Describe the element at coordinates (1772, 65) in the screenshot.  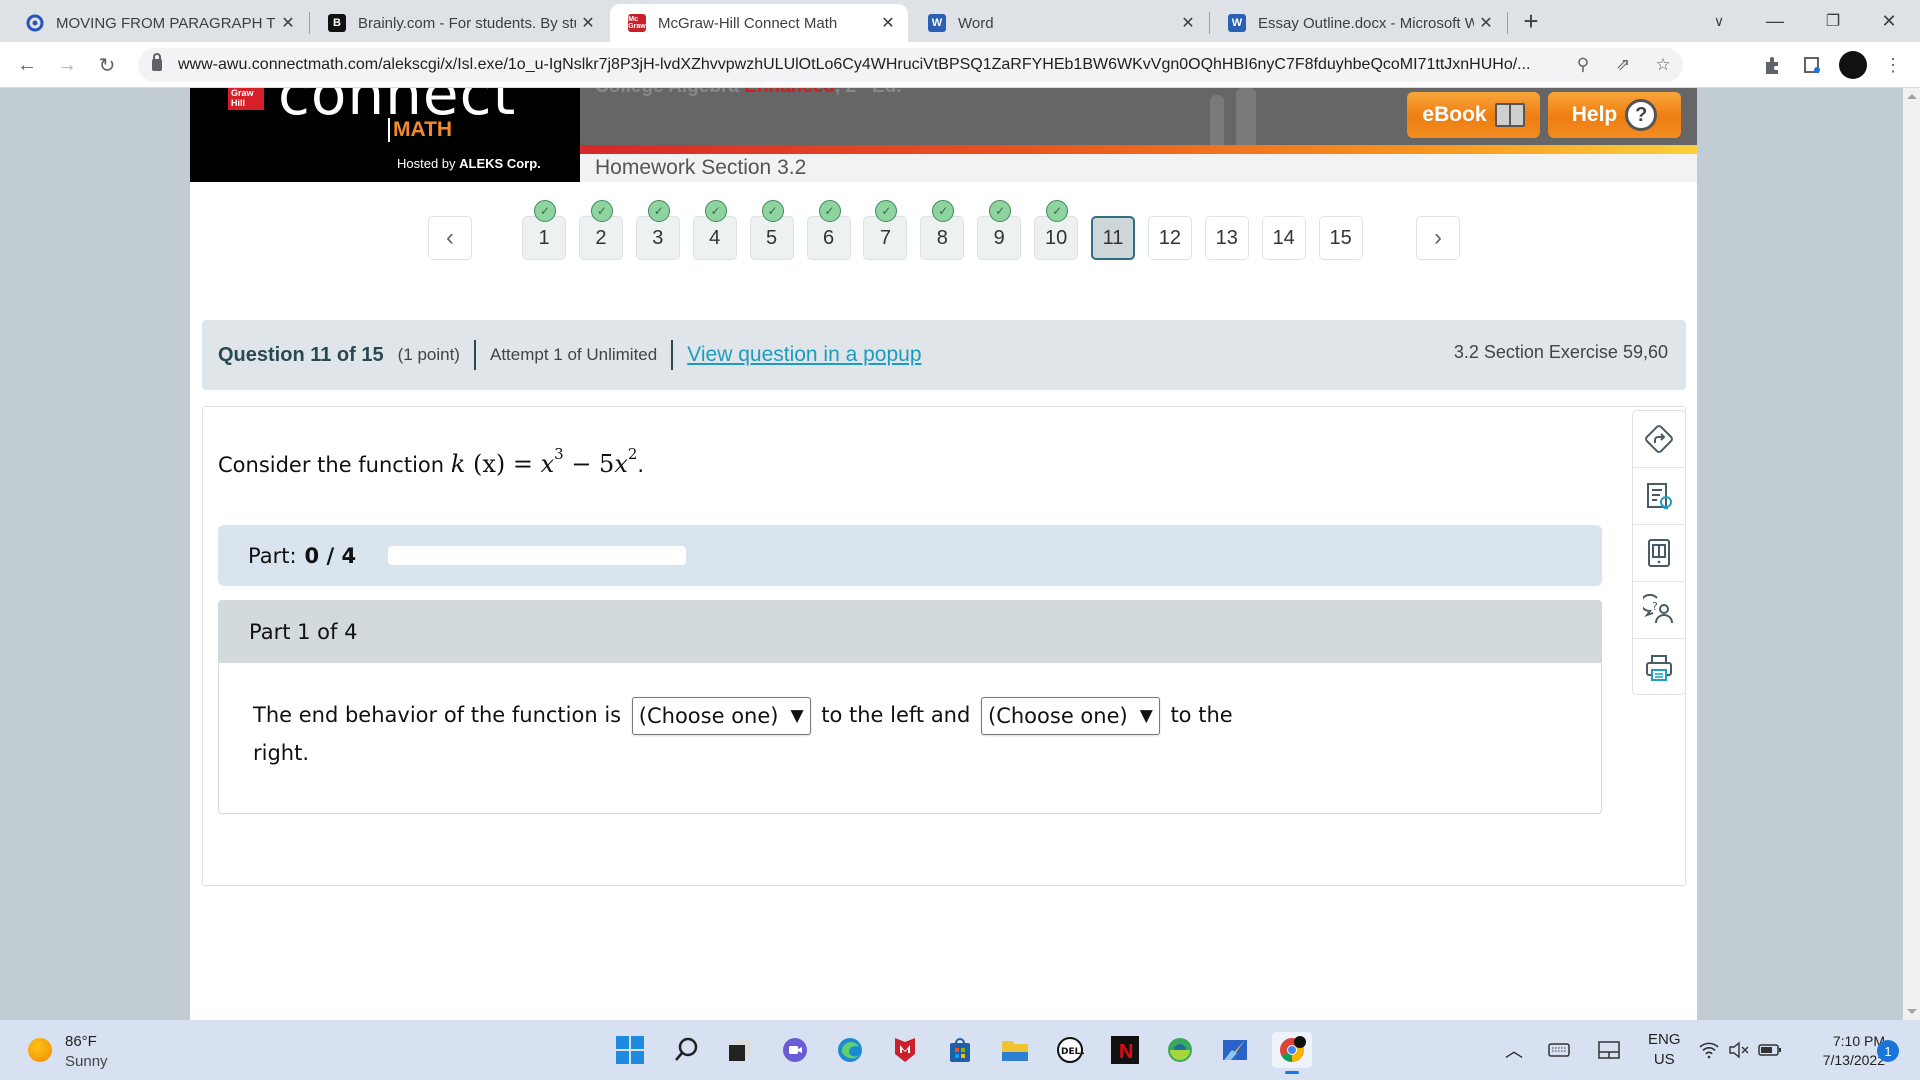
I see `extensions-puzzle-icon` at that location.